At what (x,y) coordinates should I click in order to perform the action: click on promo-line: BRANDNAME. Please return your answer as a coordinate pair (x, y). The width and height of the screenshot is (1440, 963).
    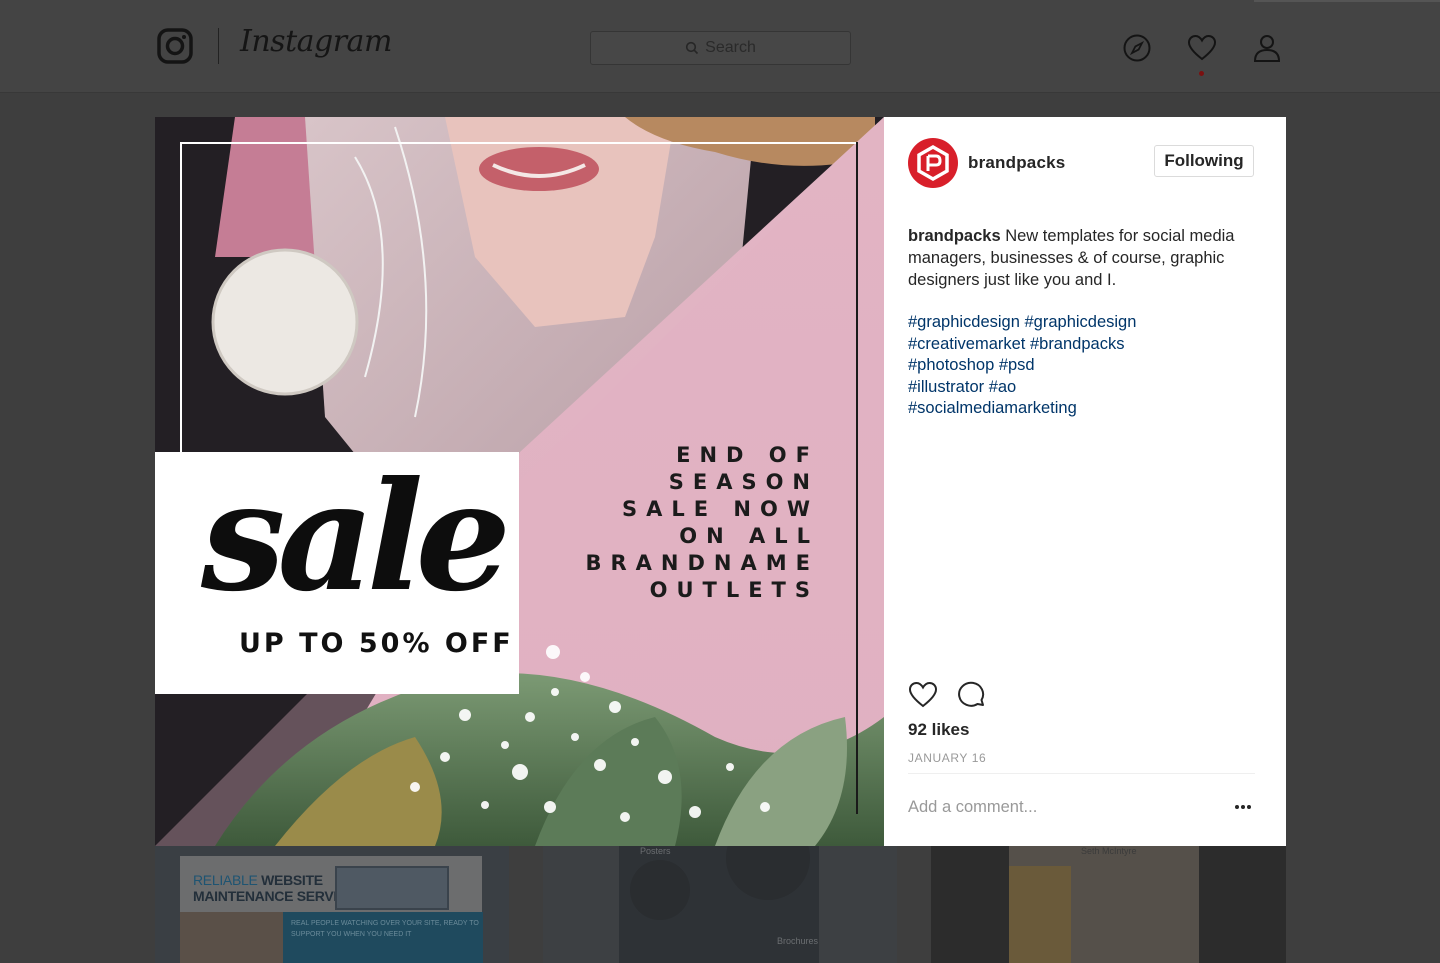
    Looking at the image, I should click on (702, 563).